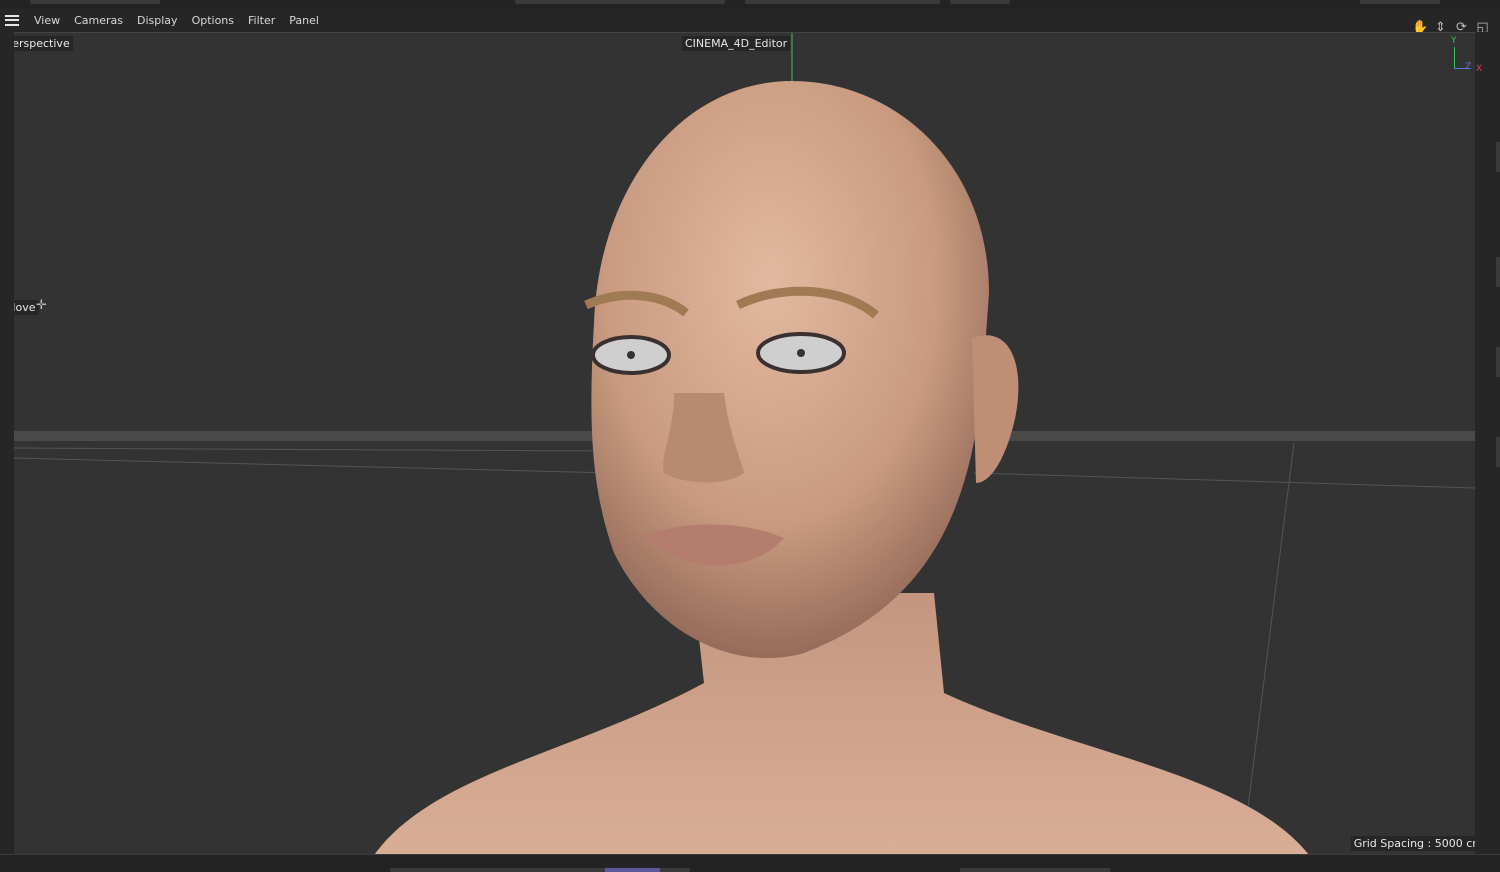 This screenshot has height=872, width=1500. What do you see at coordinates (1479, 69) in the screenshot?
I see `axis-x-label: X` at bounding box center [1479, 69].